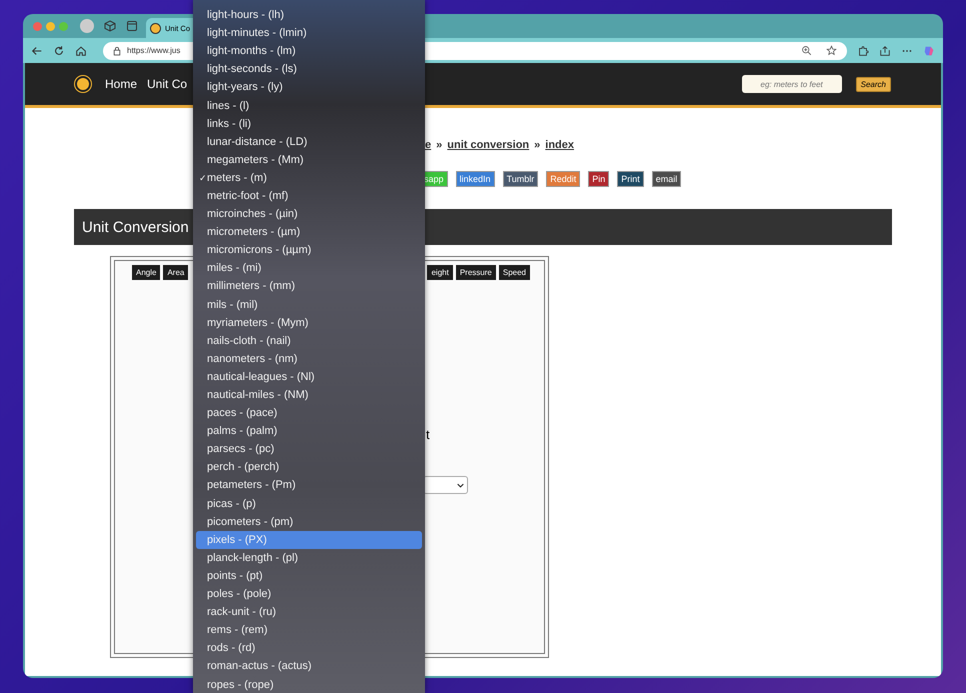 The width and height of the screenshot is (966, 693). Describe the element at coordinates (37, 50) in the screenshot. I see `back-icon` at that location.